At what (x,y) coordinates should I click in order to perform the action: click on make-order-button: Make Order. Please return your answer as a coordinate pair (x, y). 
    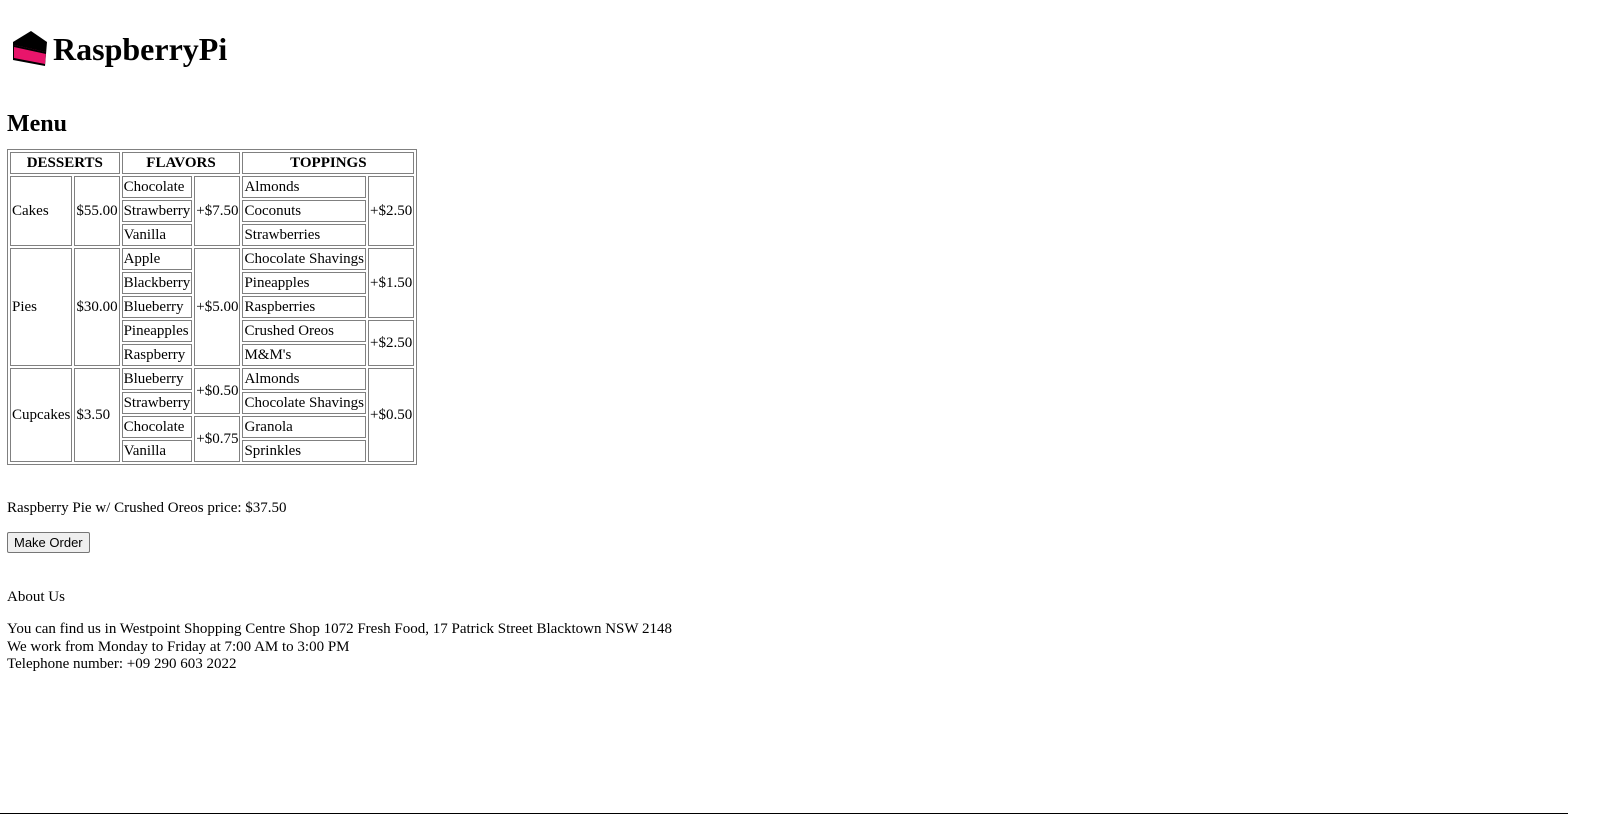
    Looking at the image, I should click on (48, 542).